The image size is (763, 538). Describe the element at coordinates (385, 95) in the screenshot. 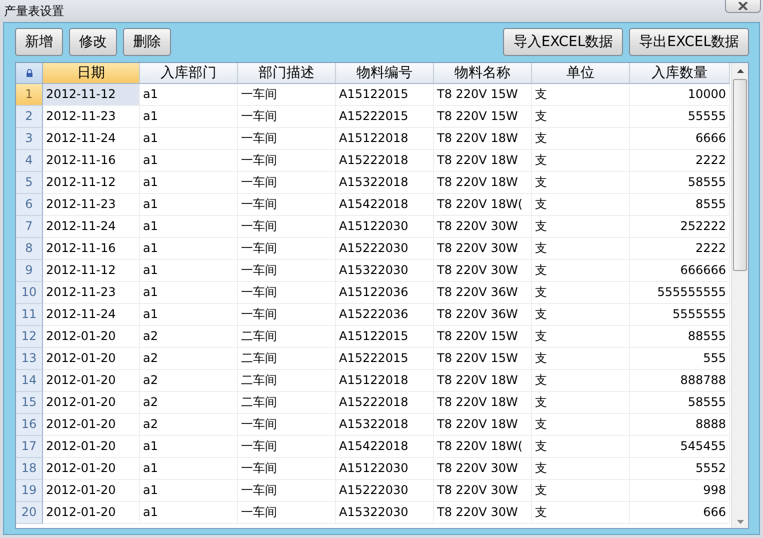

I see `table-cell: A15122015` at that location.